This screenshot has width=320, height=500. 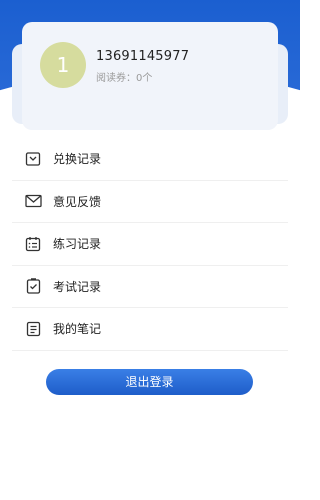 What do you see at coordinates (143, 56) in the screenshot?
I see `user-phone: 13691145977` at bounding box center [143, 56].